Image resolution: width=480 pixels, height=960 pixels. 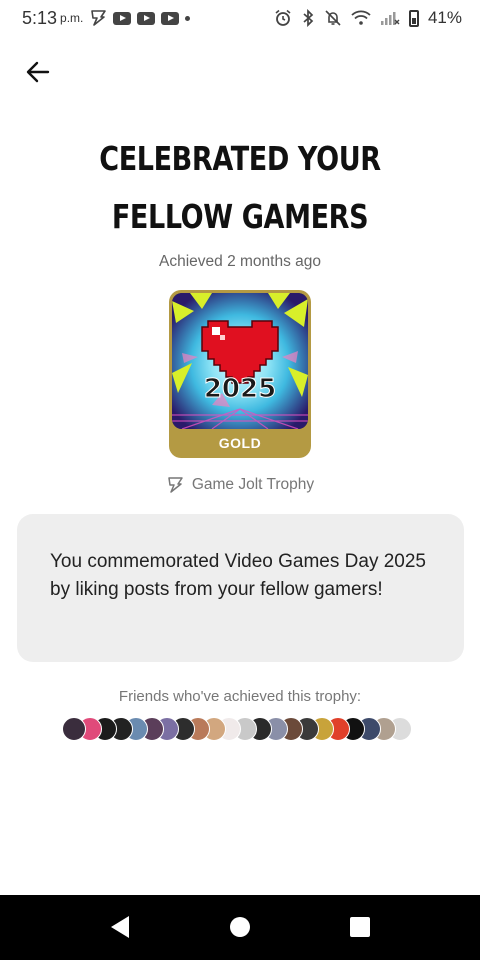 What do you see at coordinates (240, 389) in the screenshot?
I see `trophy-year: 2025` at bounding box center [240, 389].